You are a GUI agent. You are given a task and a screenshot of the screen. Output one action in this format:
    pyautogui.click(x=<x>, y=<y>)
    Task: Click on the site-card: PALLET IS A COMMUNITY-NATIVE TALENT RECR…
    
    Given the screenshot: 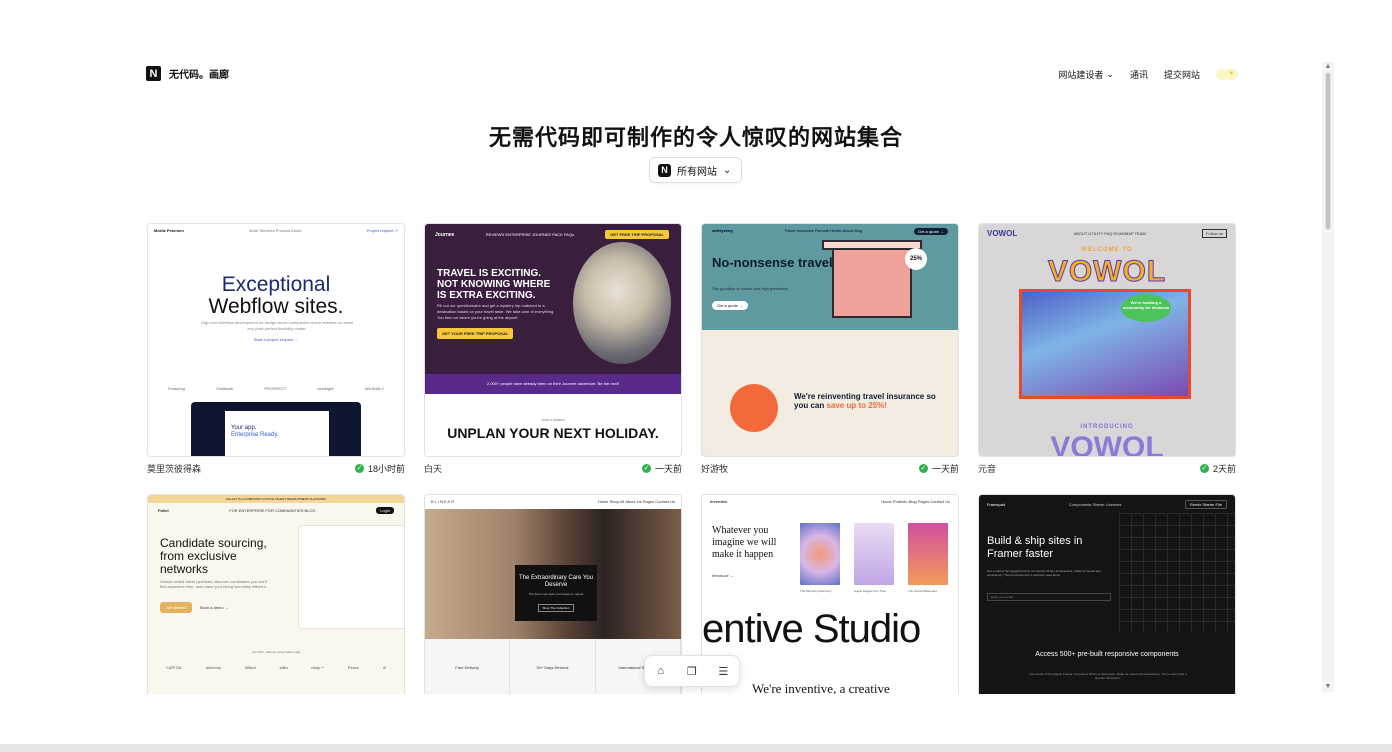 What is the action you would take?
    pyautogui.click(x=276, y=594)
    